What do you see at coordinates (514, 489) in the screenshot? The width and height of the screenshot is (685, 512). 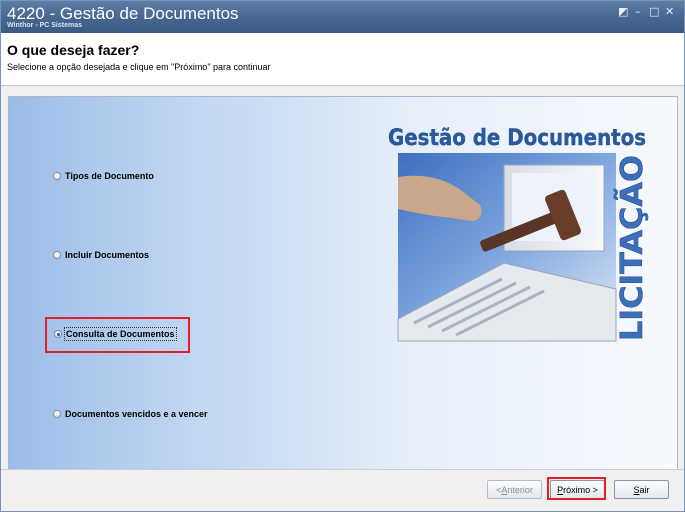 I see `back-button: < Anterior` at bounding box center [514, 489].